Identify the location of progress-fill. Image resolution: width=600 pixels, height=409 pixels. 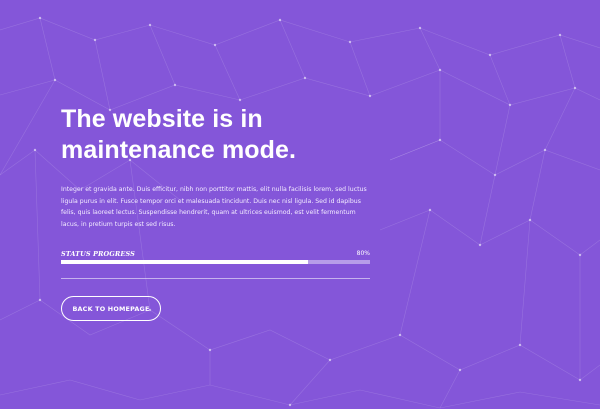
(185, 262).